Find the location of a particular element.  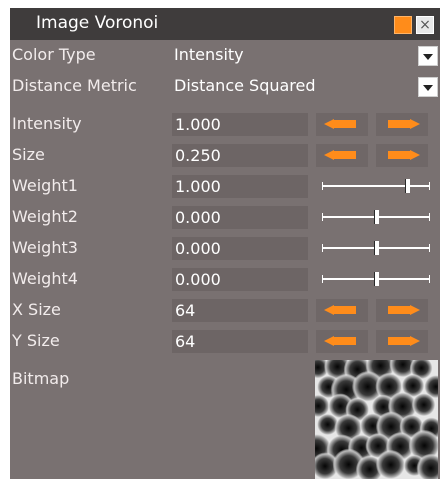

size-value: 0.250 is located at coordinates (198, 155).